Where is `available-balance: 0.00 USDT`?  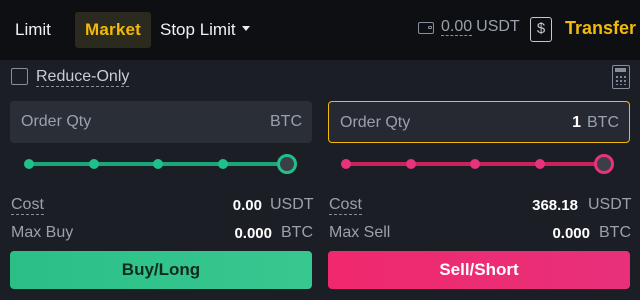 available-balance: 0.00 USDT is located at coordinates (480, 27).